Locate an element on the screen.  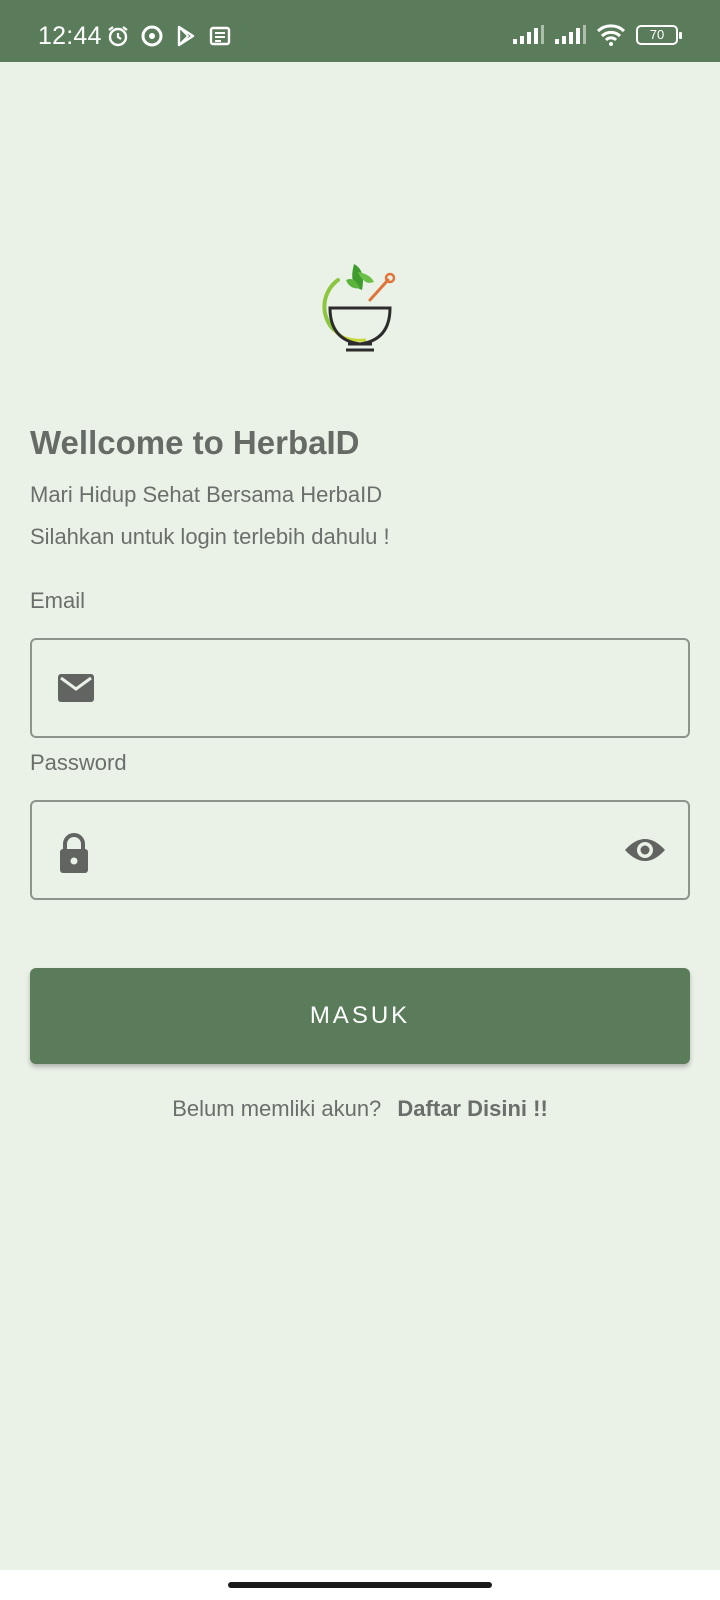
masuk-button: MASUK is located at coordinates (360, 1016).